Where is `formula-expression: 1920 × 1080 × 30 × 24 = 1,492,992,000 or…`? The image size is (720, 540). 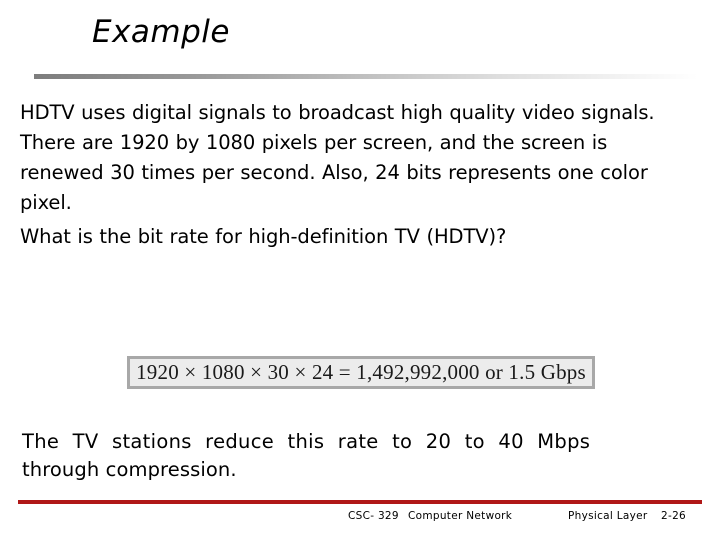
formula-expression: 1920 × 1080 × 30 × 24 = 1,492,992,000 or… is located at coordinates (361, 372).